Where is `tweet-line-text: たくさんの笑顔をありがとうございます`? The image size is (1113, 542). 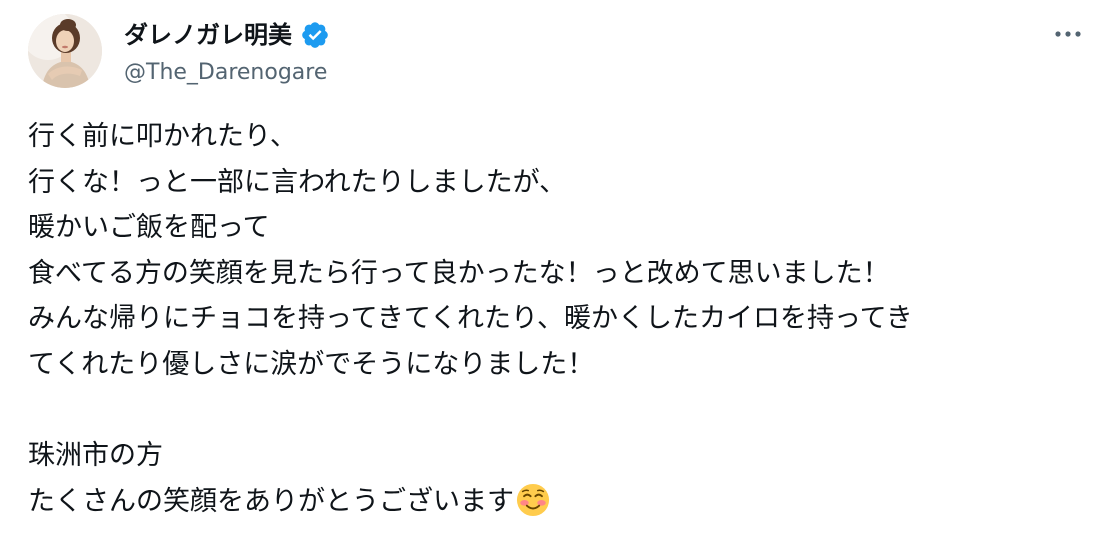 tweet-line-text: たくさんの笑顔をありがとうございます is located at coordinates (271, 501).